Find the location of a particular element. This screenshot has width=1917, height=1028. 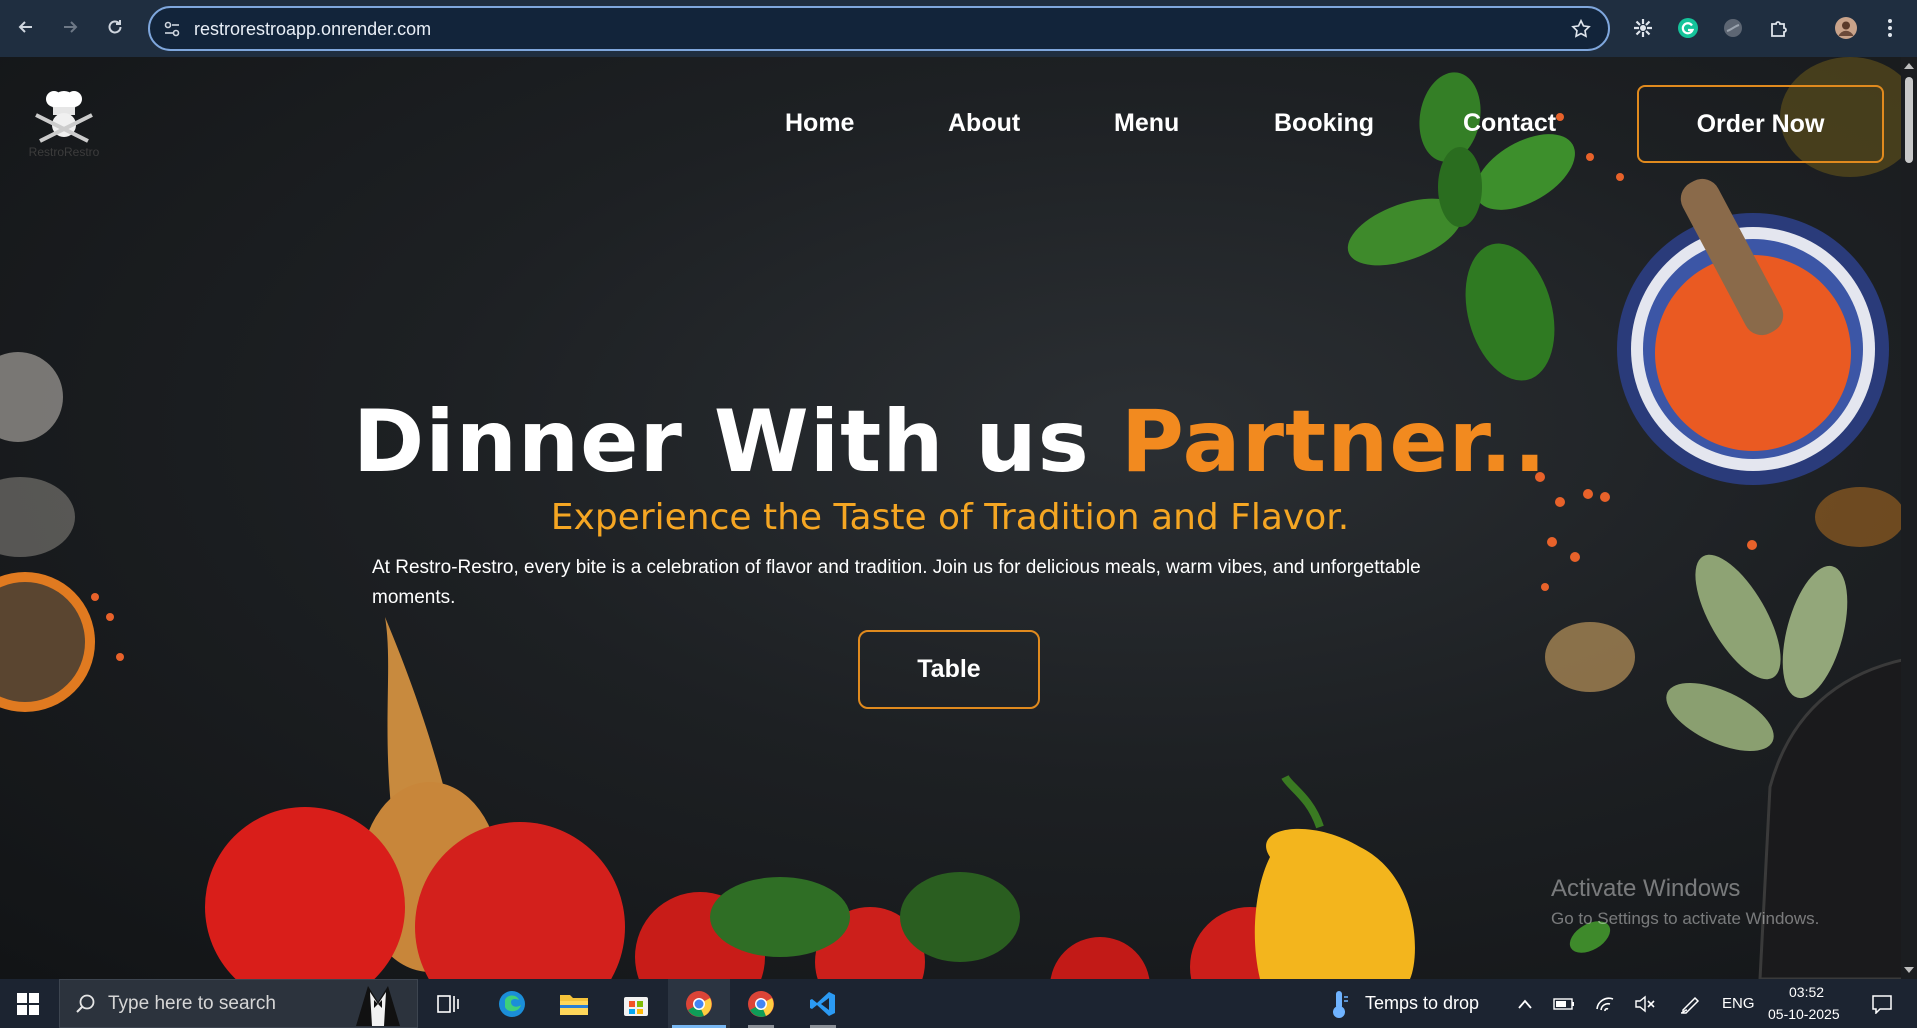

disabled-extension-icon is located at coordinates (1733, 28).